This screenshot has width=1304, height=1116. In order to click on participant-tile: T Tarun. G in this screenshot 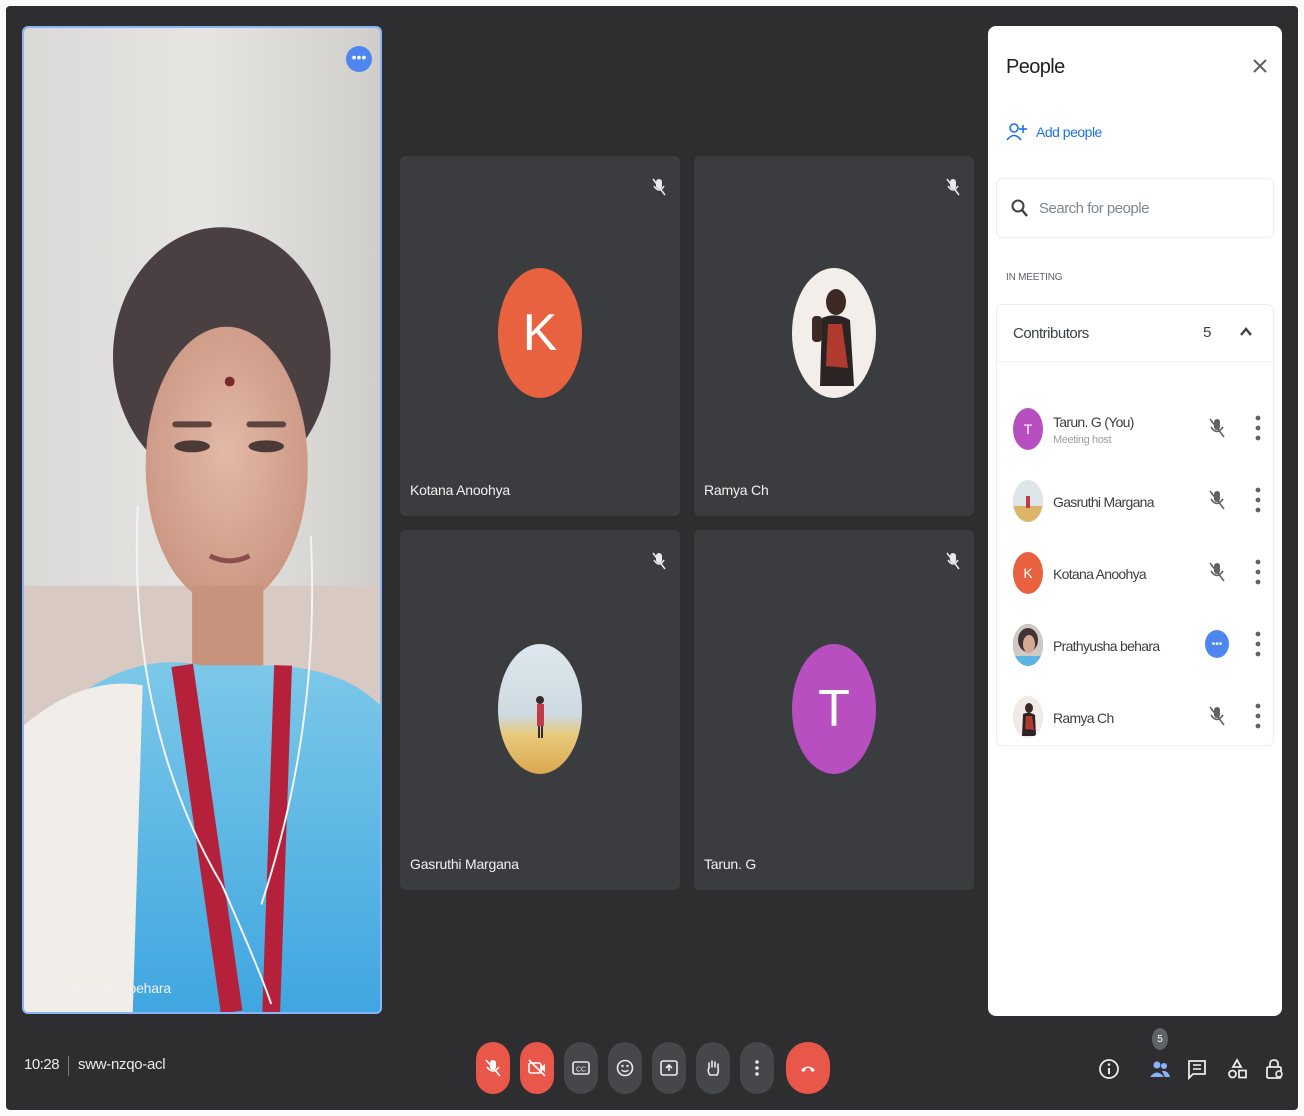, I will do `click(834, 710)`.